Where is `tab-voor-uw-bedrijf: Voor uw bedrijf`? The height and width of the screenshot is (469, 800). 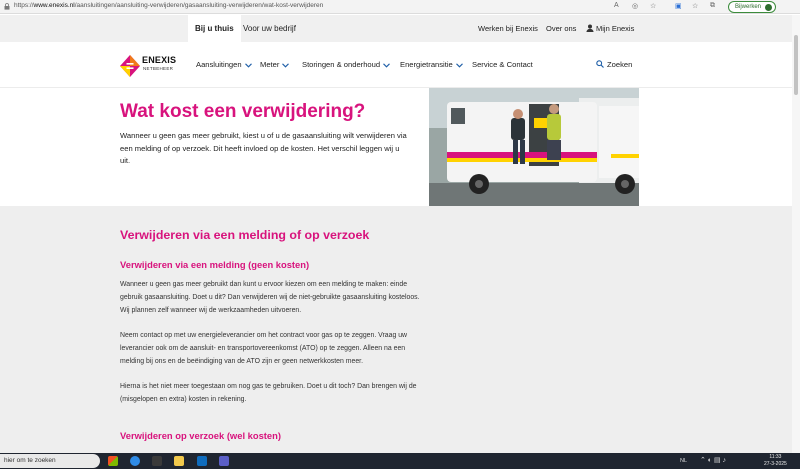 tab-voor-uw-bedrijf: Voor uw bedrijf is located at coordinates (269, 28).